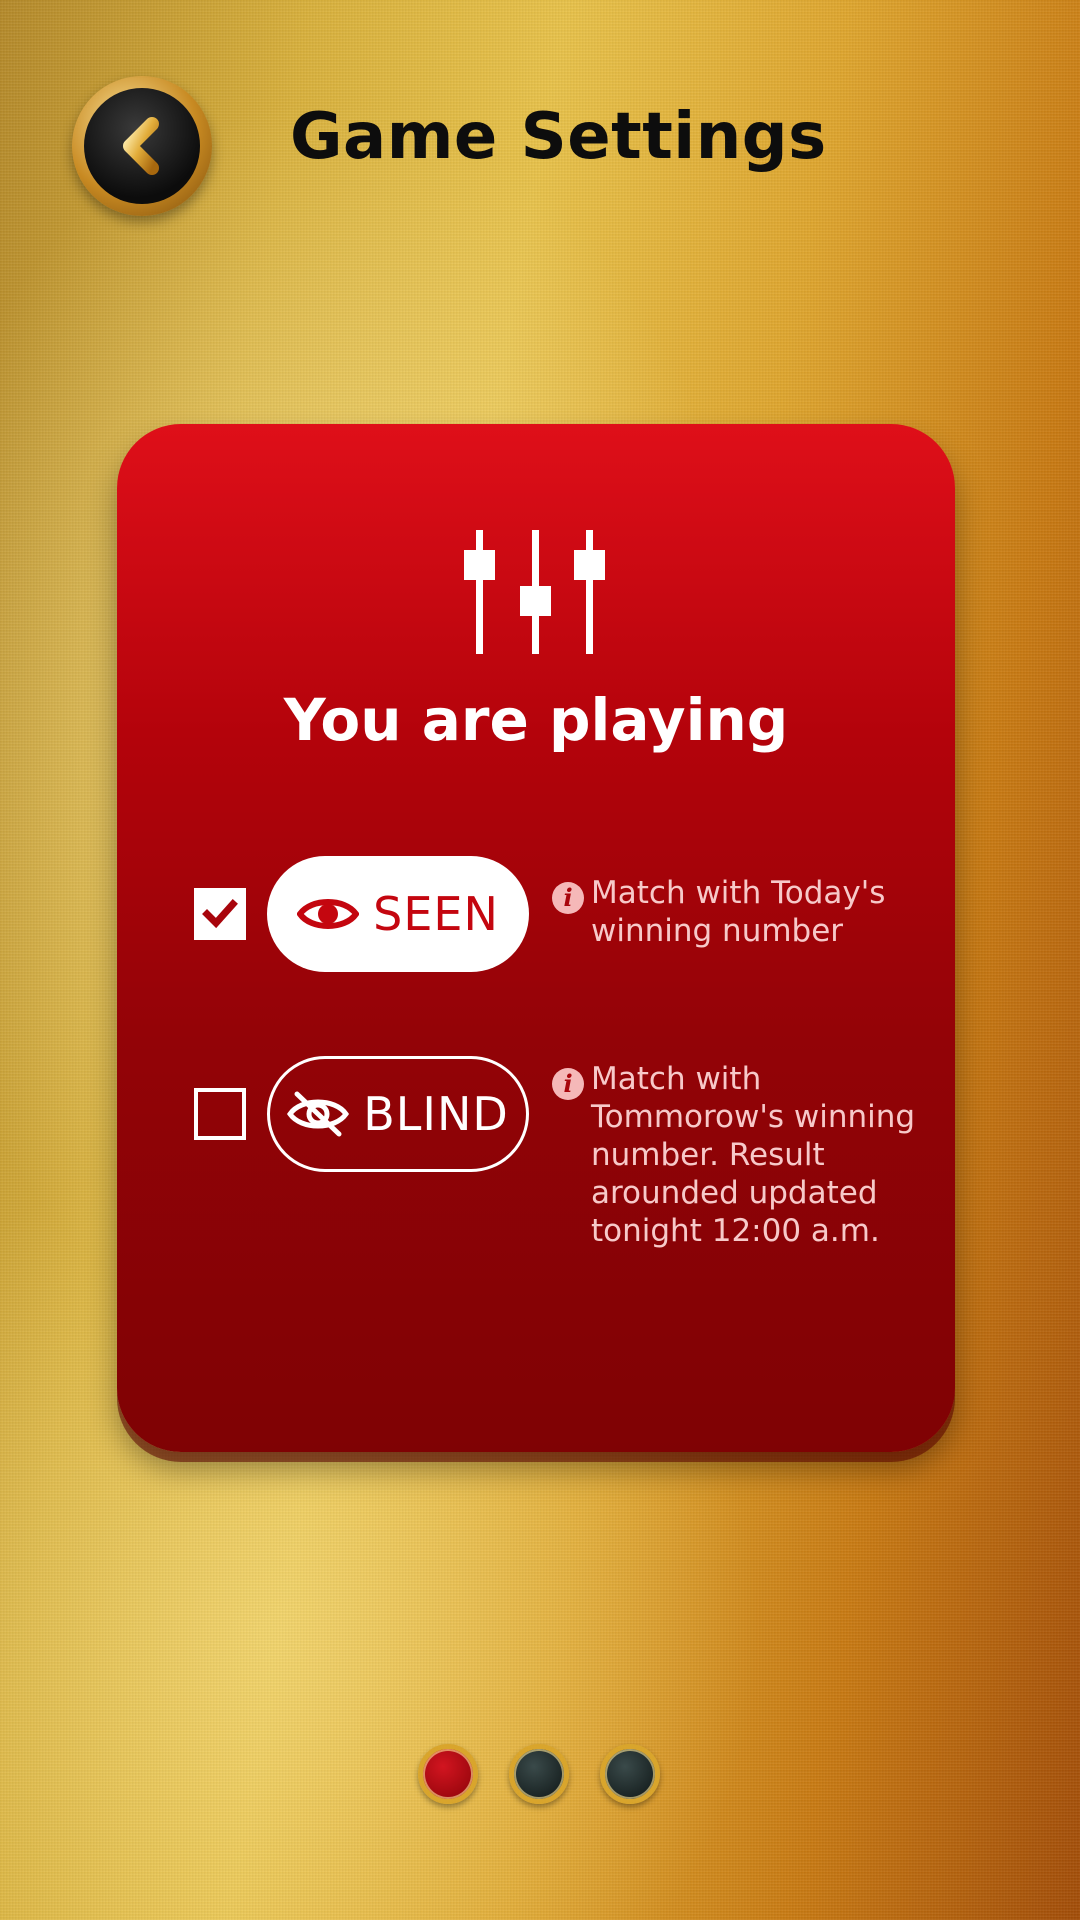  I want to click on eye-icon, so click(328, 914).